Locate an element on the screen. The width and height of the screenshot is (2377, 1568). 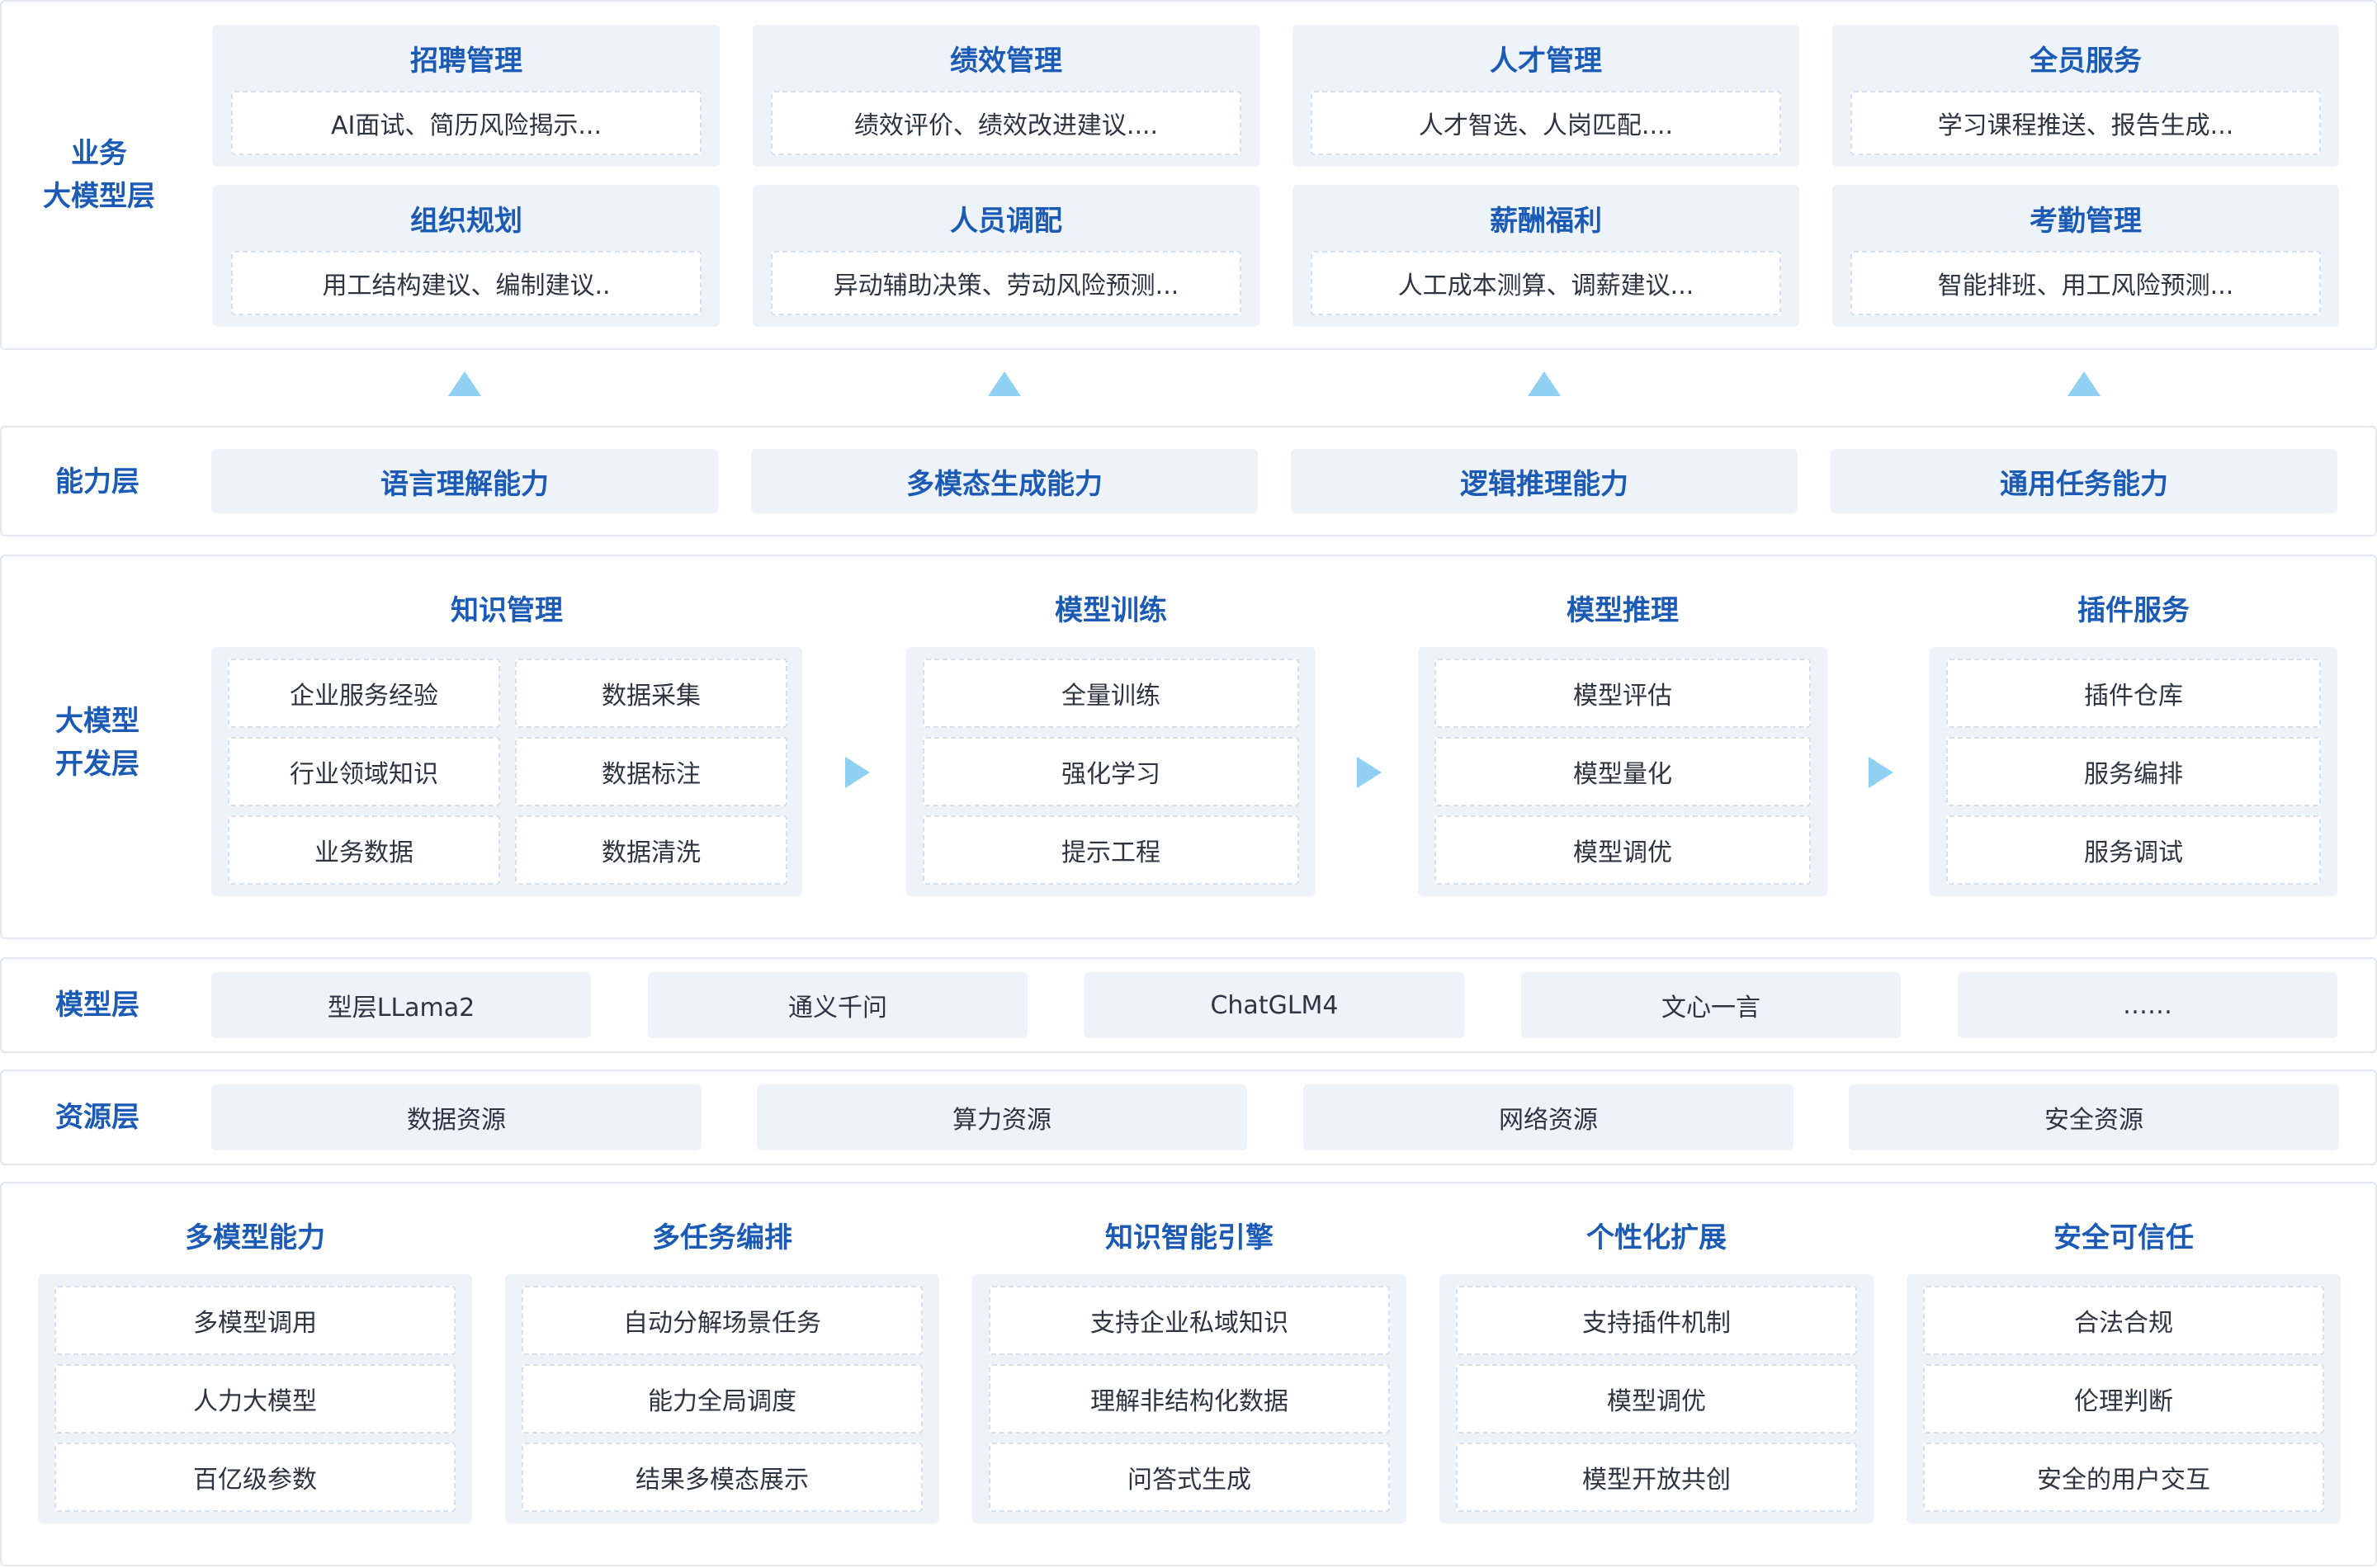
plugin-item: 服务编排 is located at coordinates (2133, 771).